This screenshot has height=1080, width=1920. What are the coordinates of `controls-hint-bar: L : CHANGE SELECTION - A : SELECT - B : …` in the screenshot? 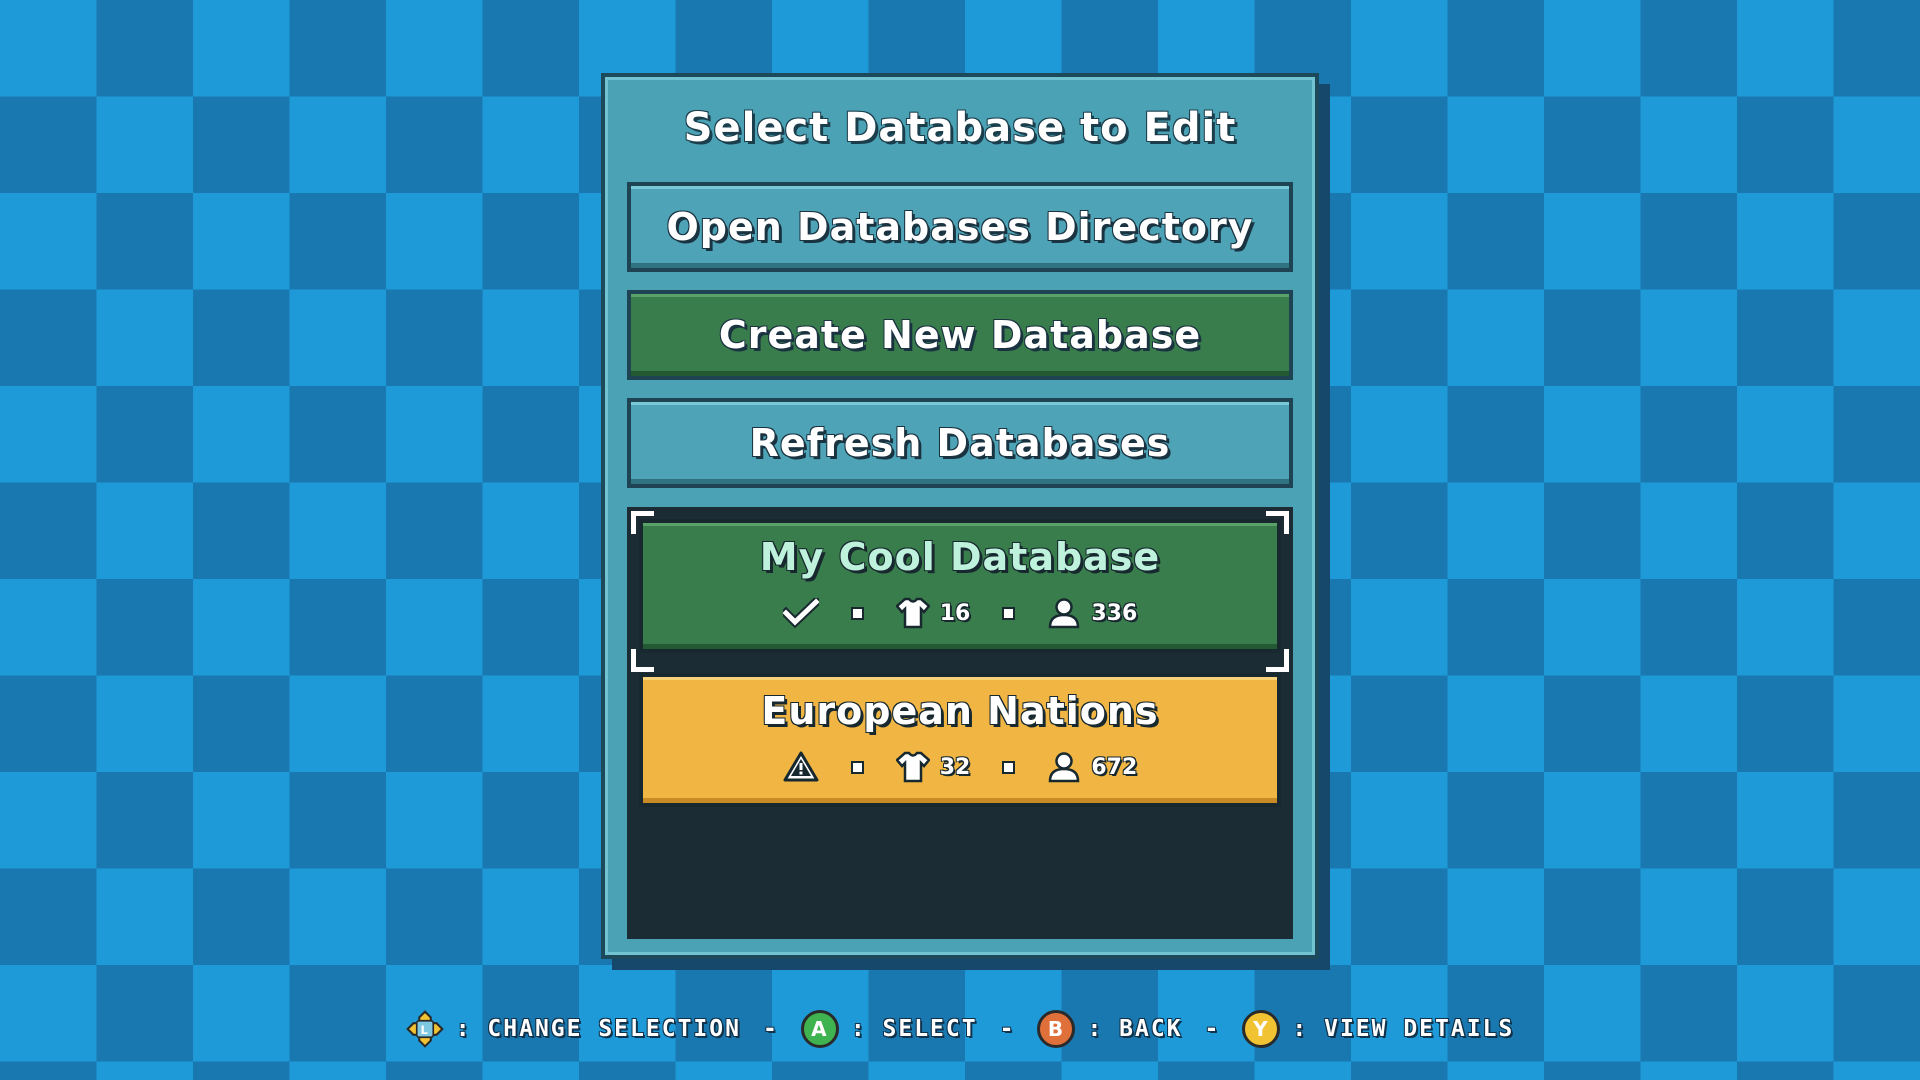 It's located at (960, 1029).